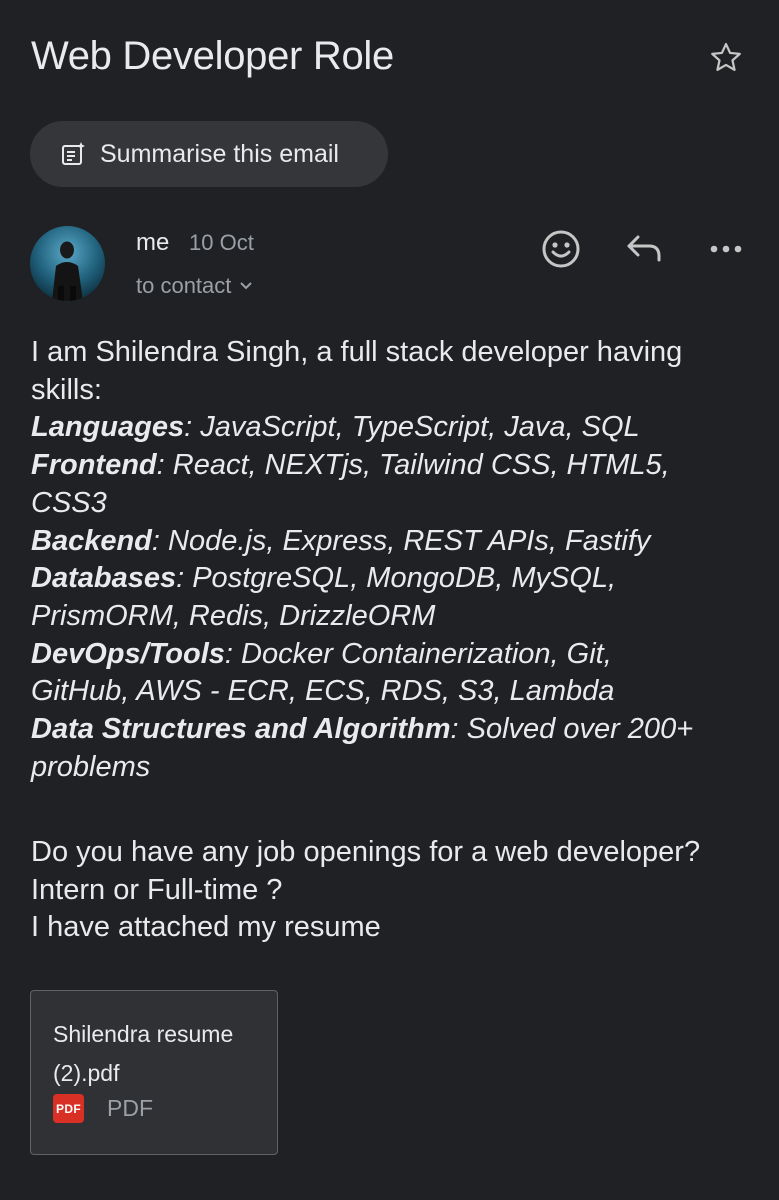 The width and height of the screenshot is (779, 1200). I want to click on summarise-email-button: Summarise this email, so click(209, 154).